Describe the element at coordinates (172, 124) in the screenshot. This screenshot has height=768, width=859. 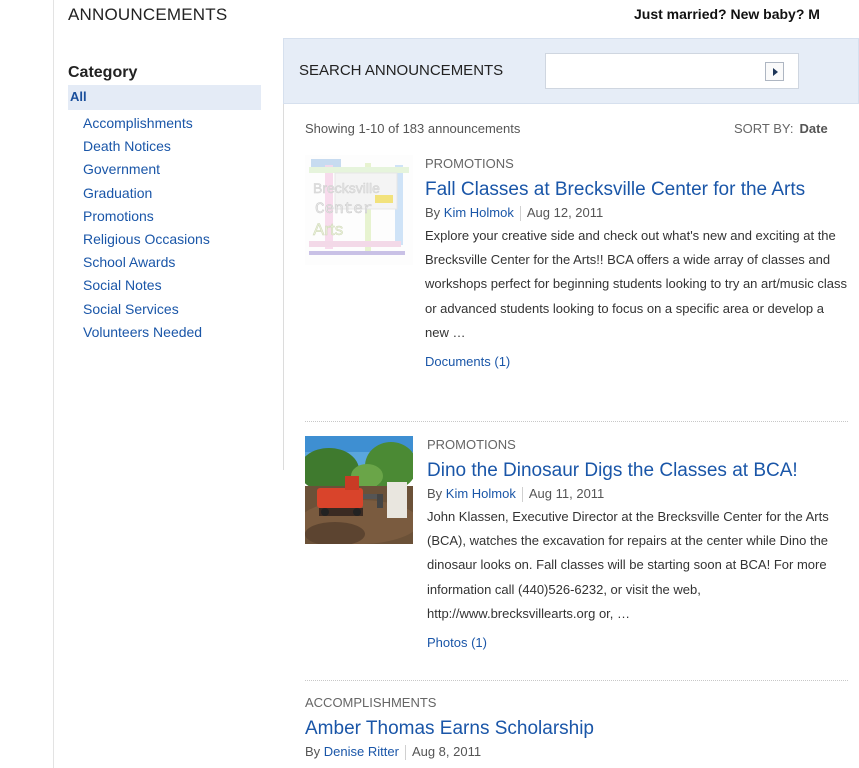
I see `category-item-accomplishments: Accomplishments` at that location.